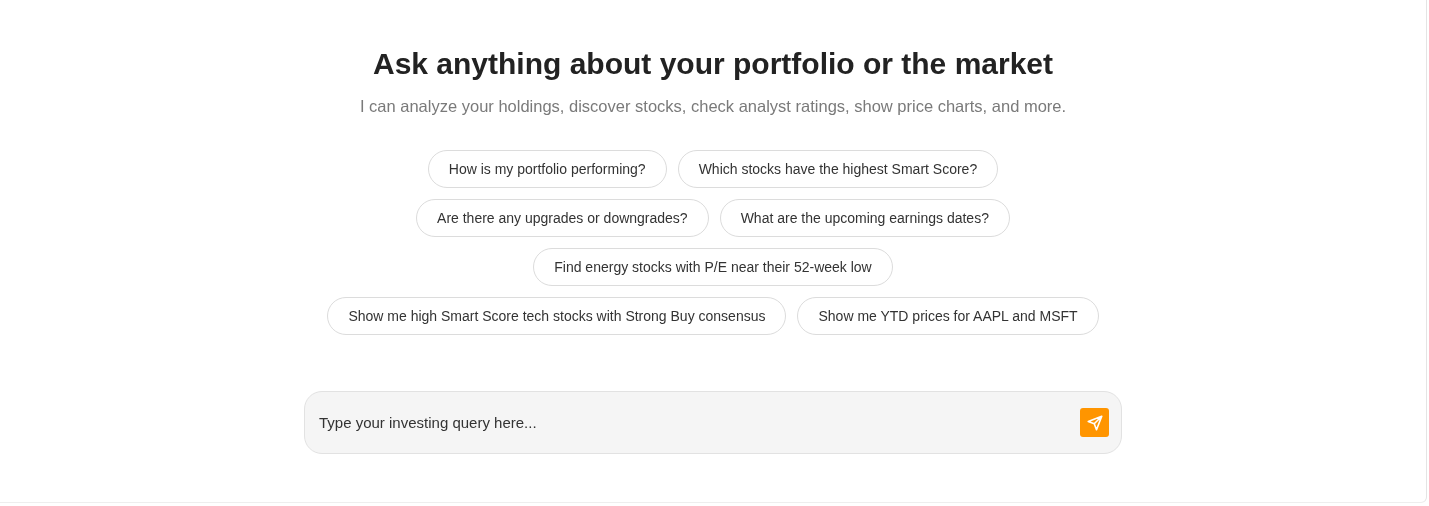 The height and width of the screenshot is (506, 1429). I want to click on send-icon, so click(1094, 422).